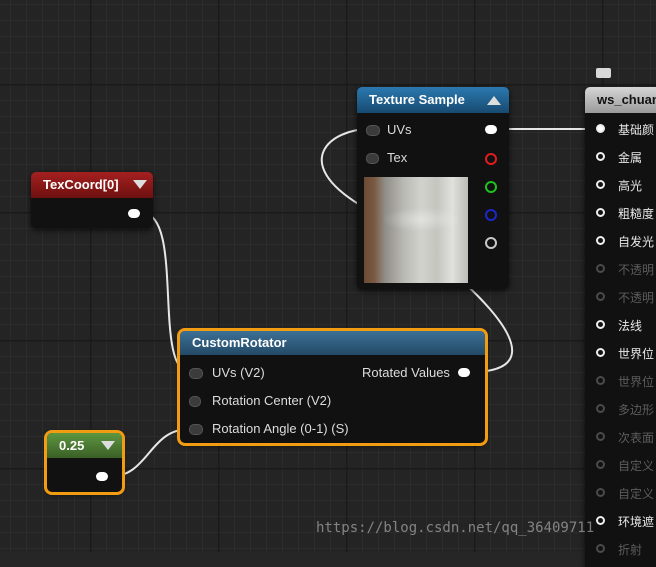 Image resolution: width=656 pixels, height=567 pixels. I want to click on result-pin-label: 金属, so click(630, 158).